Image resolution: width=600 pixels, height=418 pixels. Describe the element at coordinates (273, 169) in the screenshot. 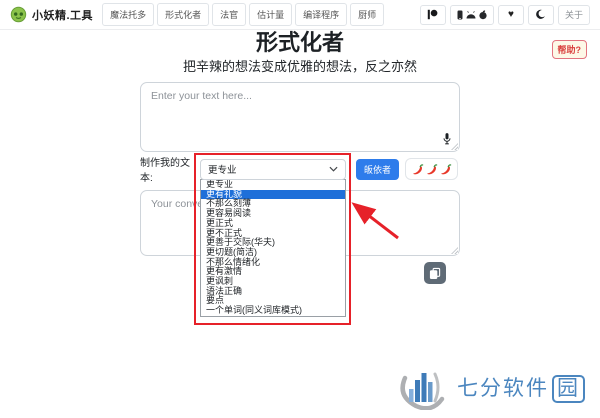

I see `tone-select: 更专业` at that location.